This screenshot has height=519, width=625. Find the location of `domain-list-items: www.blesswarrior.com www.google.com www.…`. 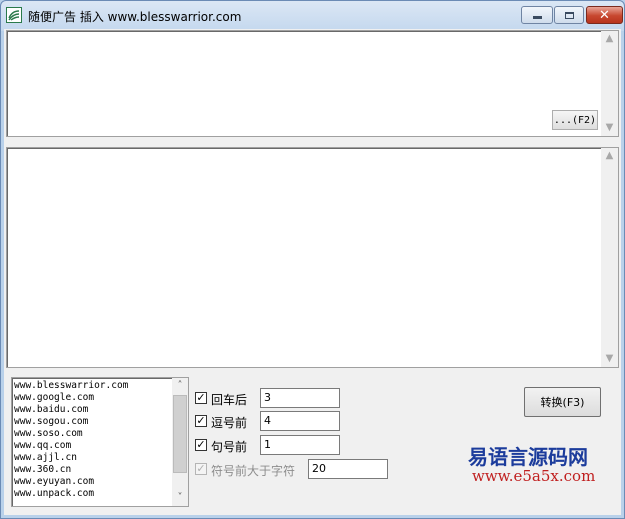

domain-list-items: www.blesswarrior.com www.google.com www.… is located at coordinates (71, 440).